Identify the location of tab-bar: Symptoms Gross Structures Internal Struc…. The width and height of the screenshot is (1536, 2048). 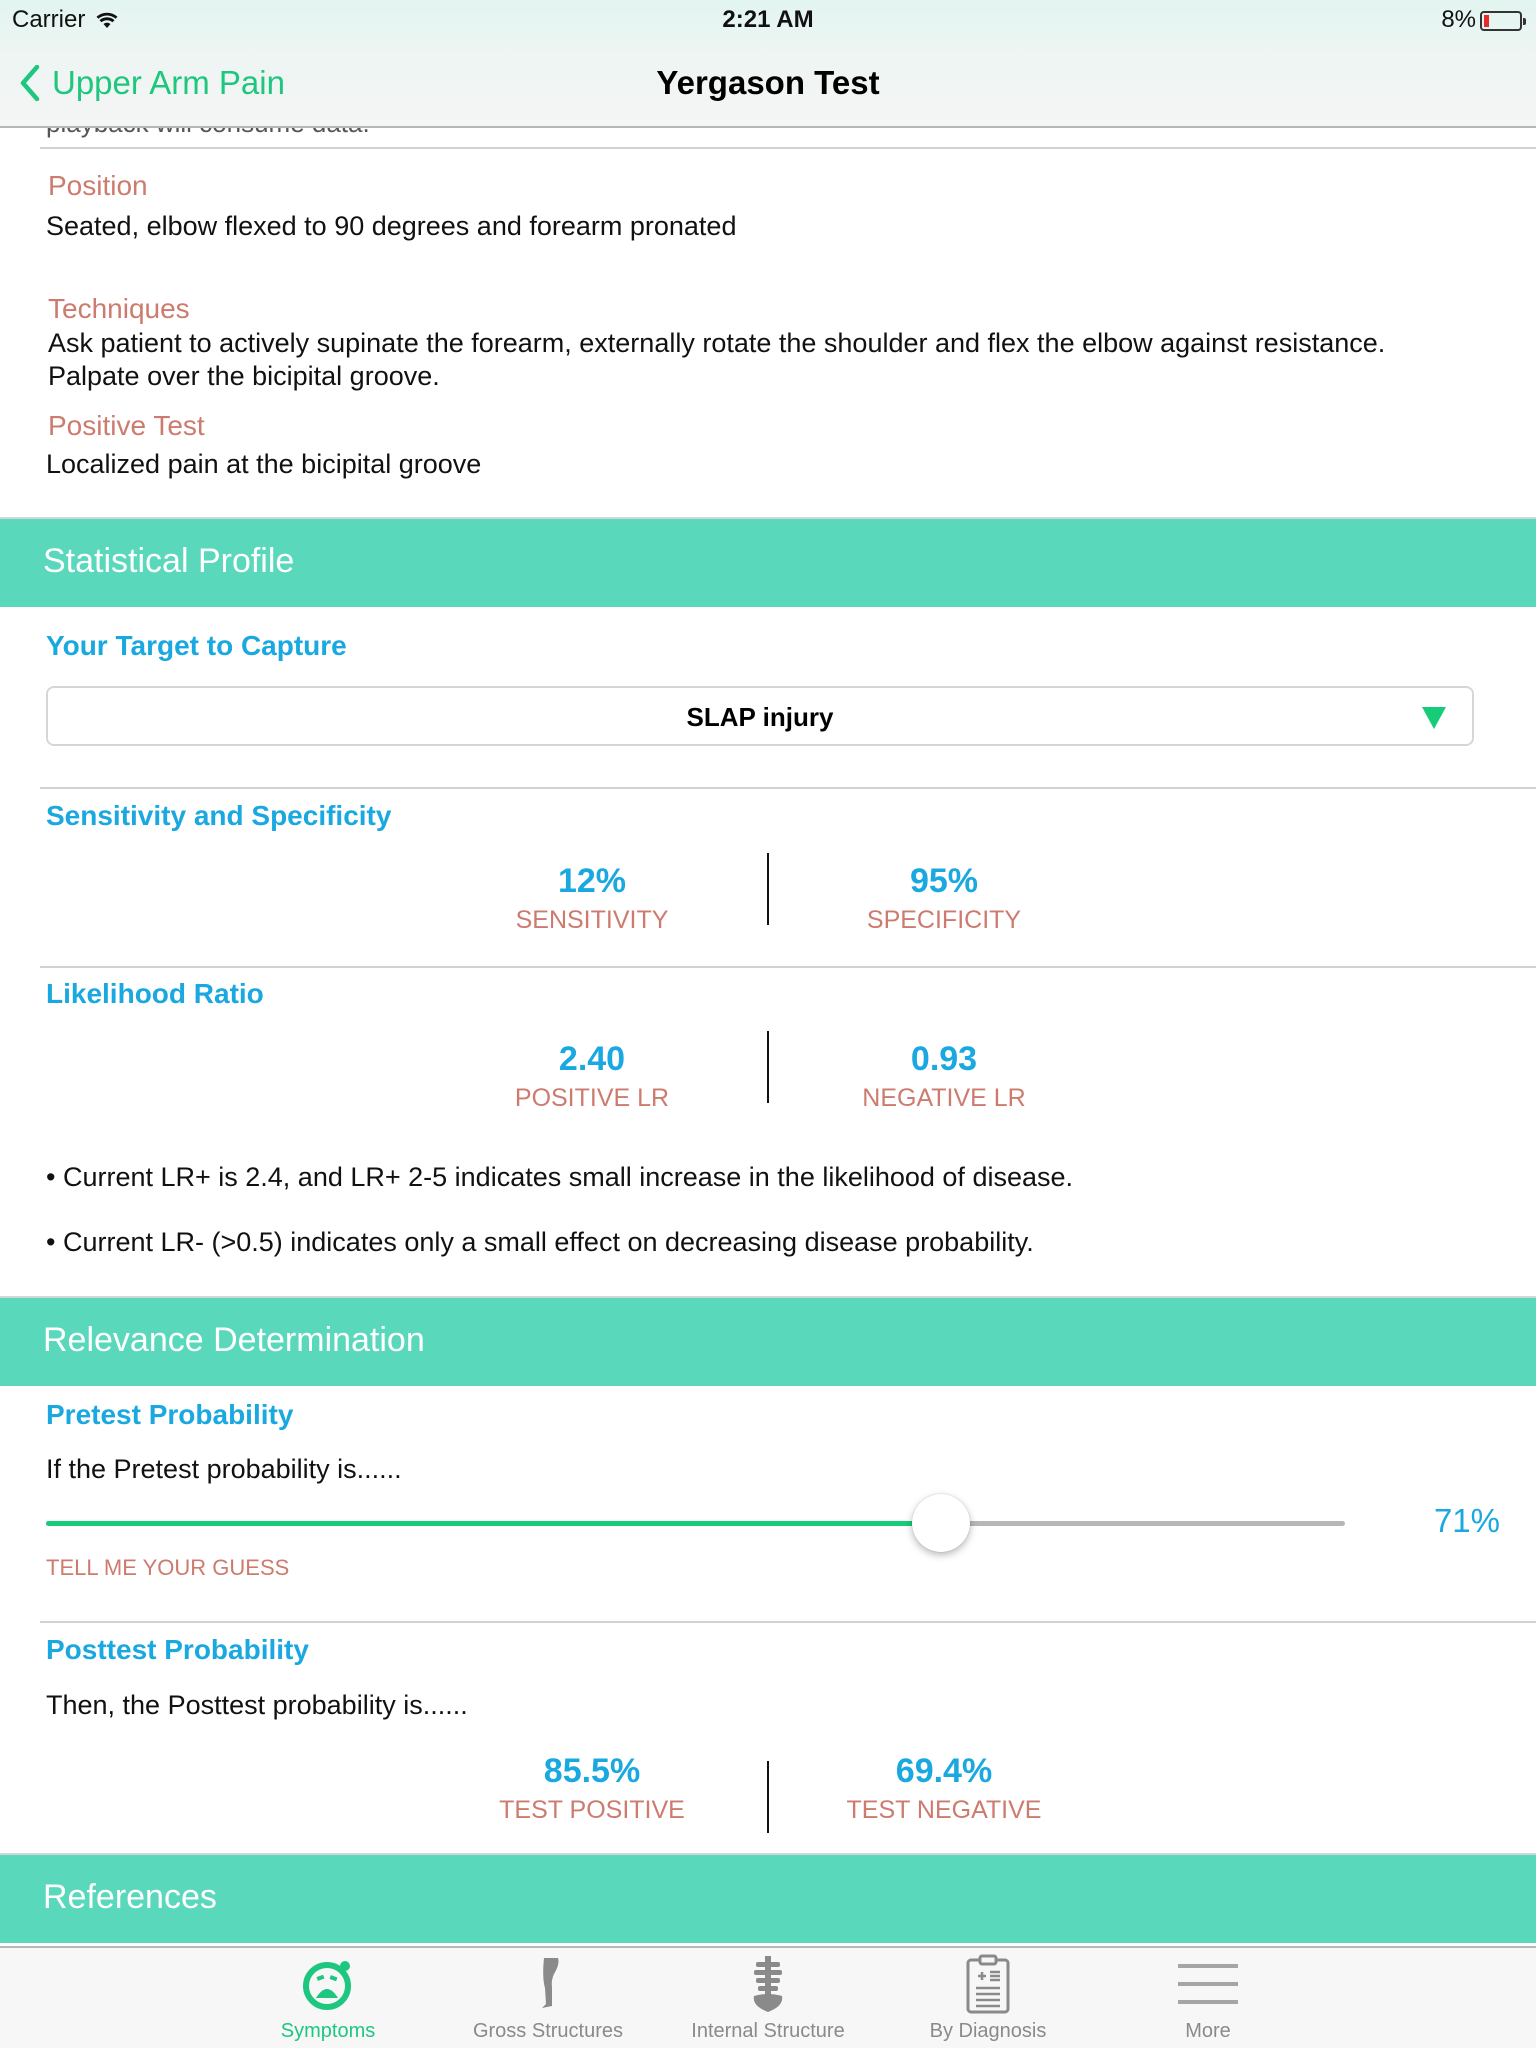
(768, 1997).